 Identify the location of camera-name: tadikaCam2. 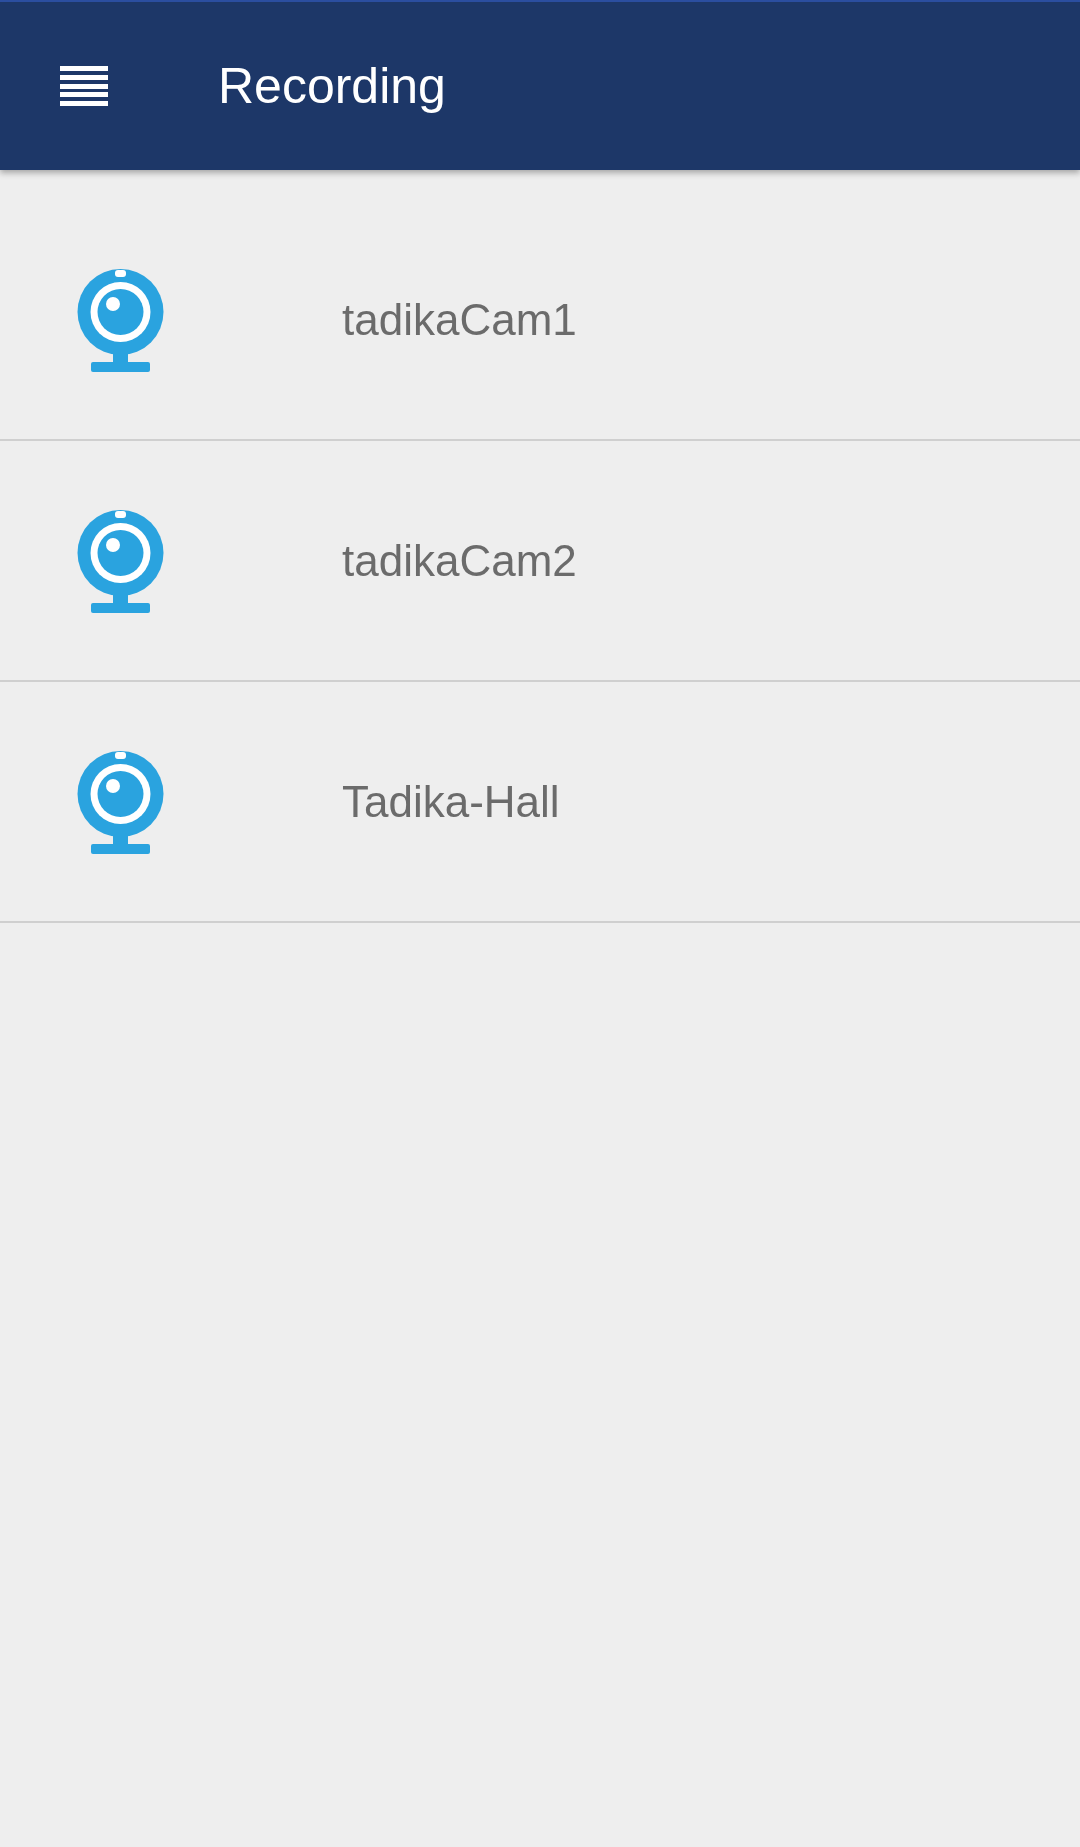
(459, 560).